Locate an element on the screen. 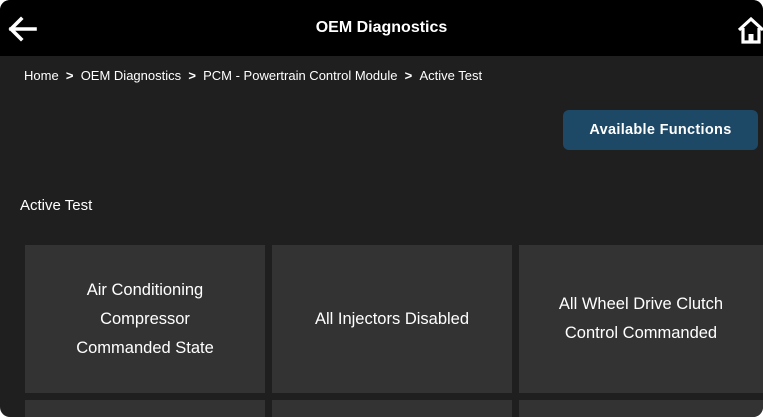  home-icon is located at coordinates (750, 30).